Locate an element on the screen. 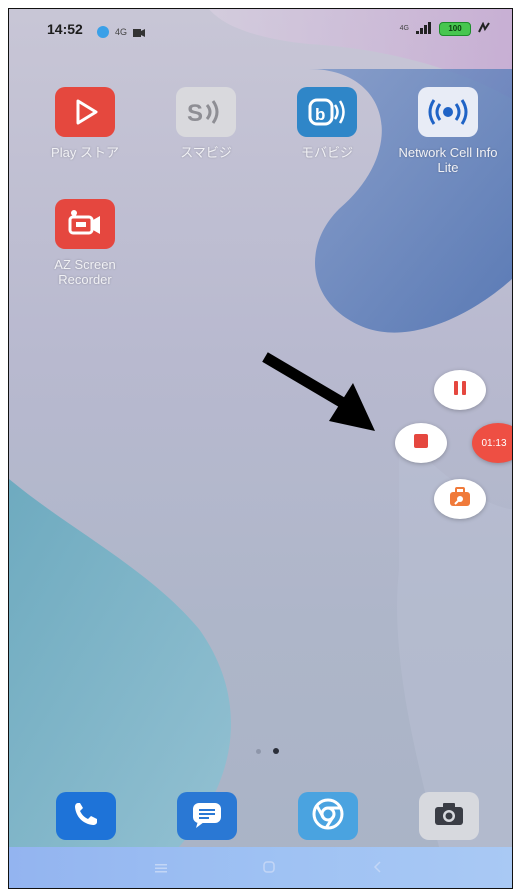  nav-menu-button is located at coordinates (161, 868).